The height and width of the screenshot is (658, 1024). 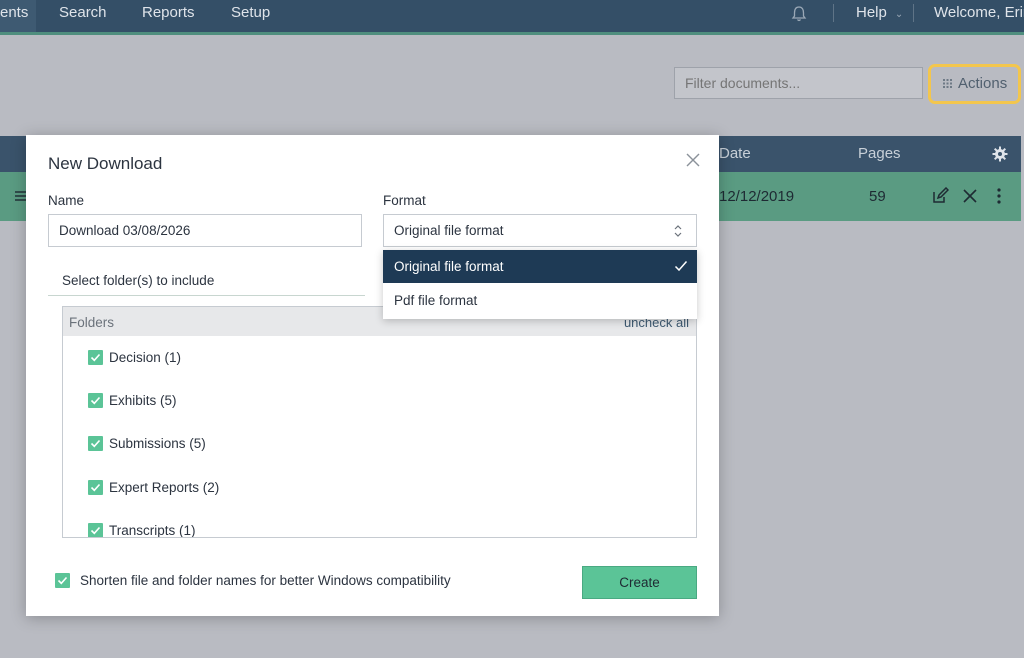 What do you see at coordinates (66, 200) in the screenshot?
I see `name-label: Name` at bounding box center [66, 200].